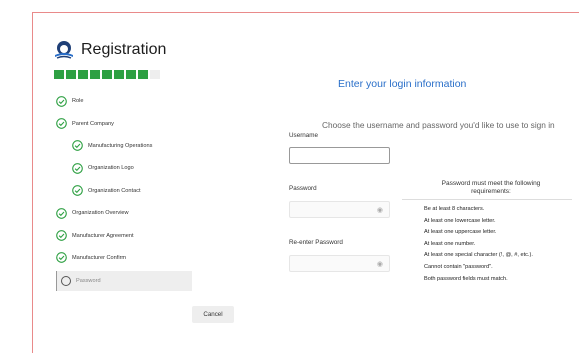 Image resolution: width=579 pixels, height=353 pixels. I want to click on step-item: Manufacturer Agreement, so click(124, 235).